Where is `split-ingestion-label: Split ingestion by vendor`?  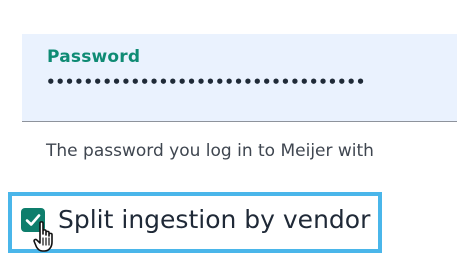
split-ingestion-label: Split ingestion by vendor is located at coordinates (214, 219).